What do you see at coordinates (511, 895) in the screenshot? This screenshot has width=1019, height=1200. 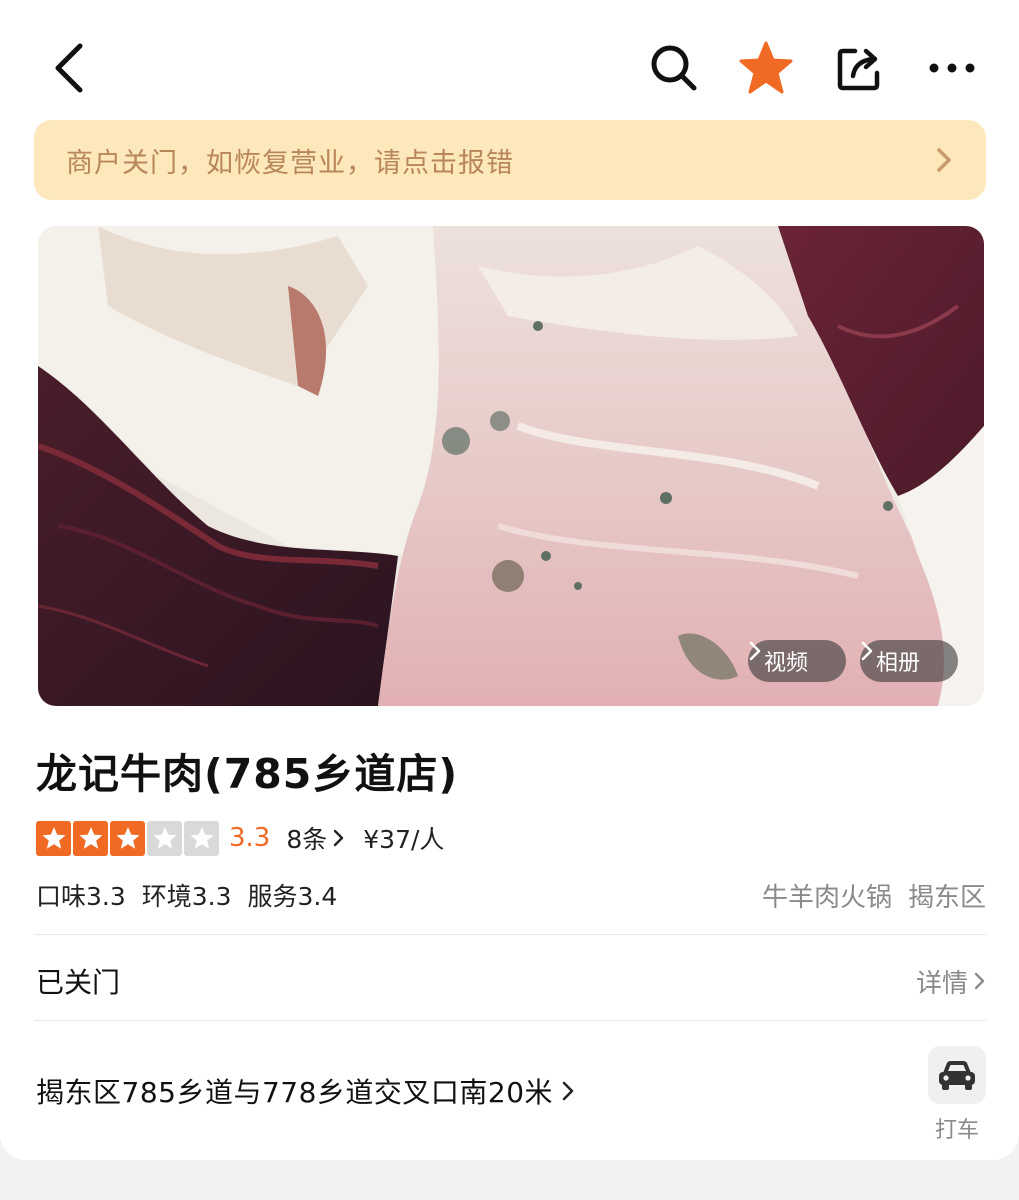 I see `subscore-row: 口味3.3 环境3.3 服务3.4 牛羊肉火锅 揭东区` at bounding box center [511, 895].